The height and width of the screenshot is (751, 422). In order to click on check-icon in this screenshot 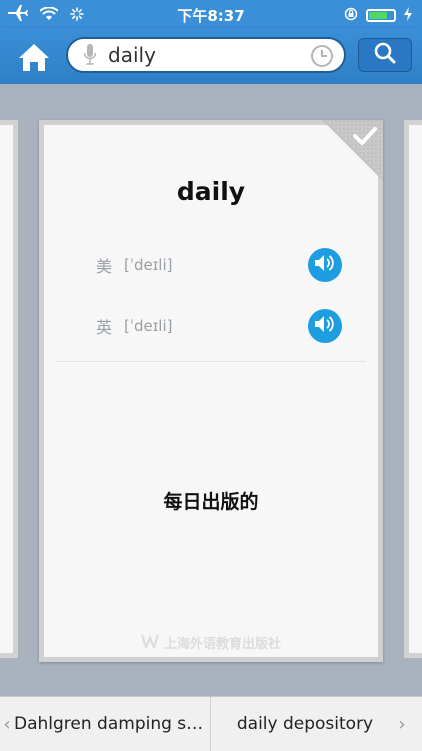, I will do `click(365, 138)`.